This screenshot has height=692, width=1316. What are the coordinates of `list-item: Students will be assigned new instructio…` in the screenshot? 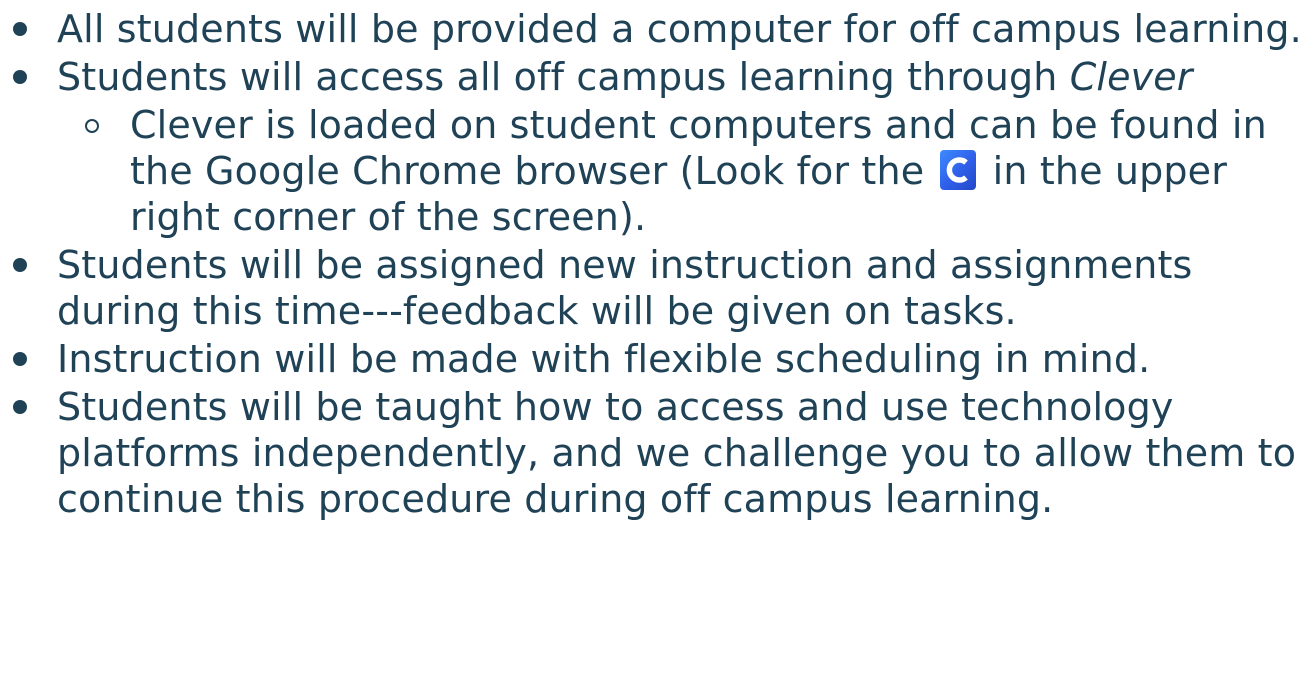 It's located at (658, 288).